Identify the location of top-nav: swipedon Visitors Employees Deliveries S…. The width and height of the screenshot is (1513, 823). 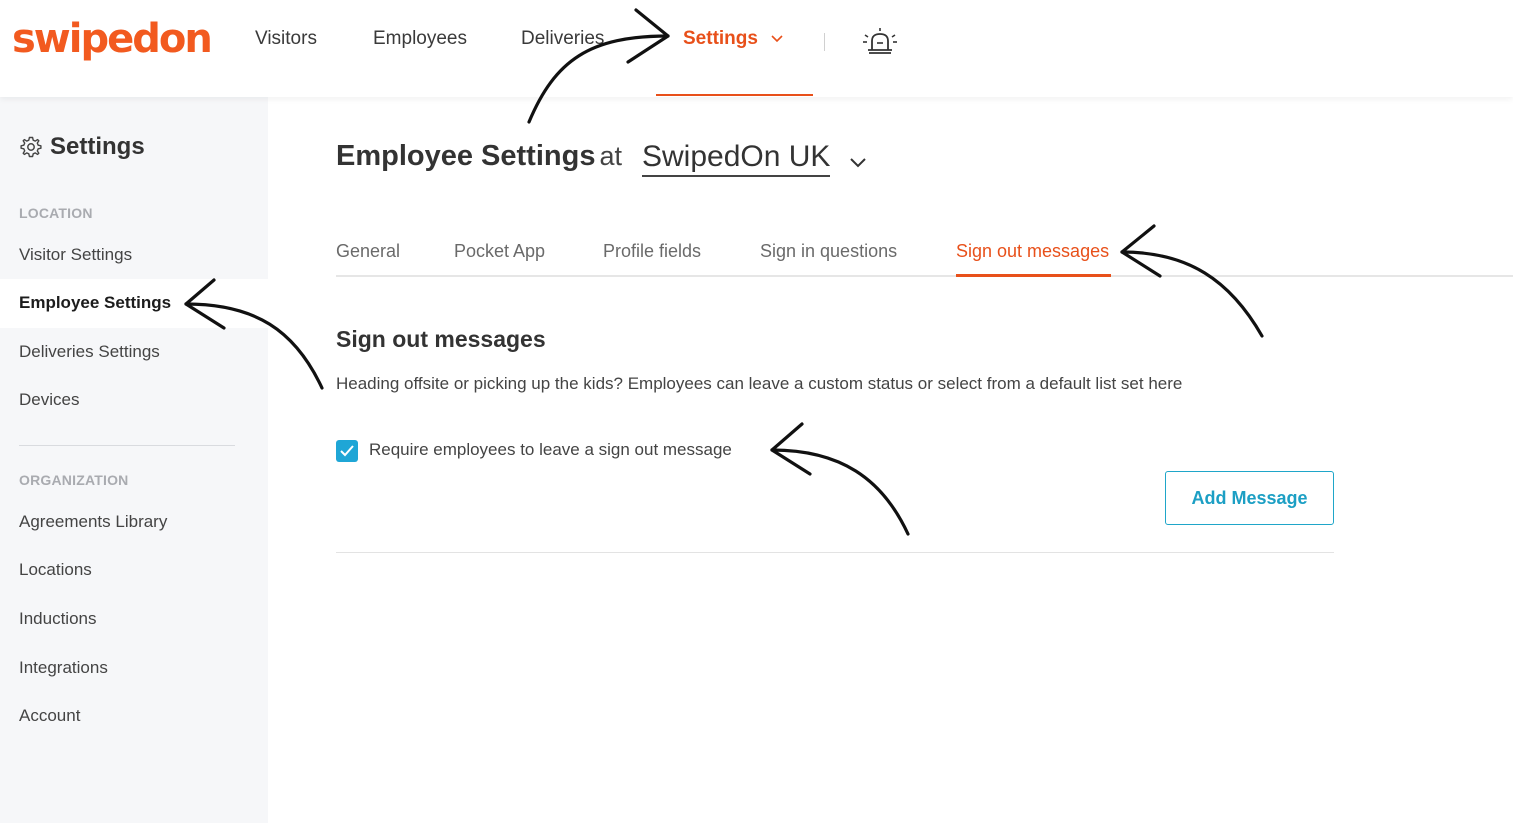
(756, 48).